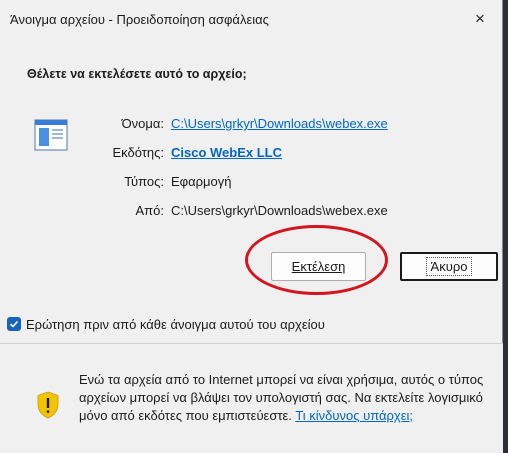  Describe the element at coordinates (354, 415) in the screenshot. I see `risk-info-link: Τι κίνδυνος υπάρχει;` at that location.